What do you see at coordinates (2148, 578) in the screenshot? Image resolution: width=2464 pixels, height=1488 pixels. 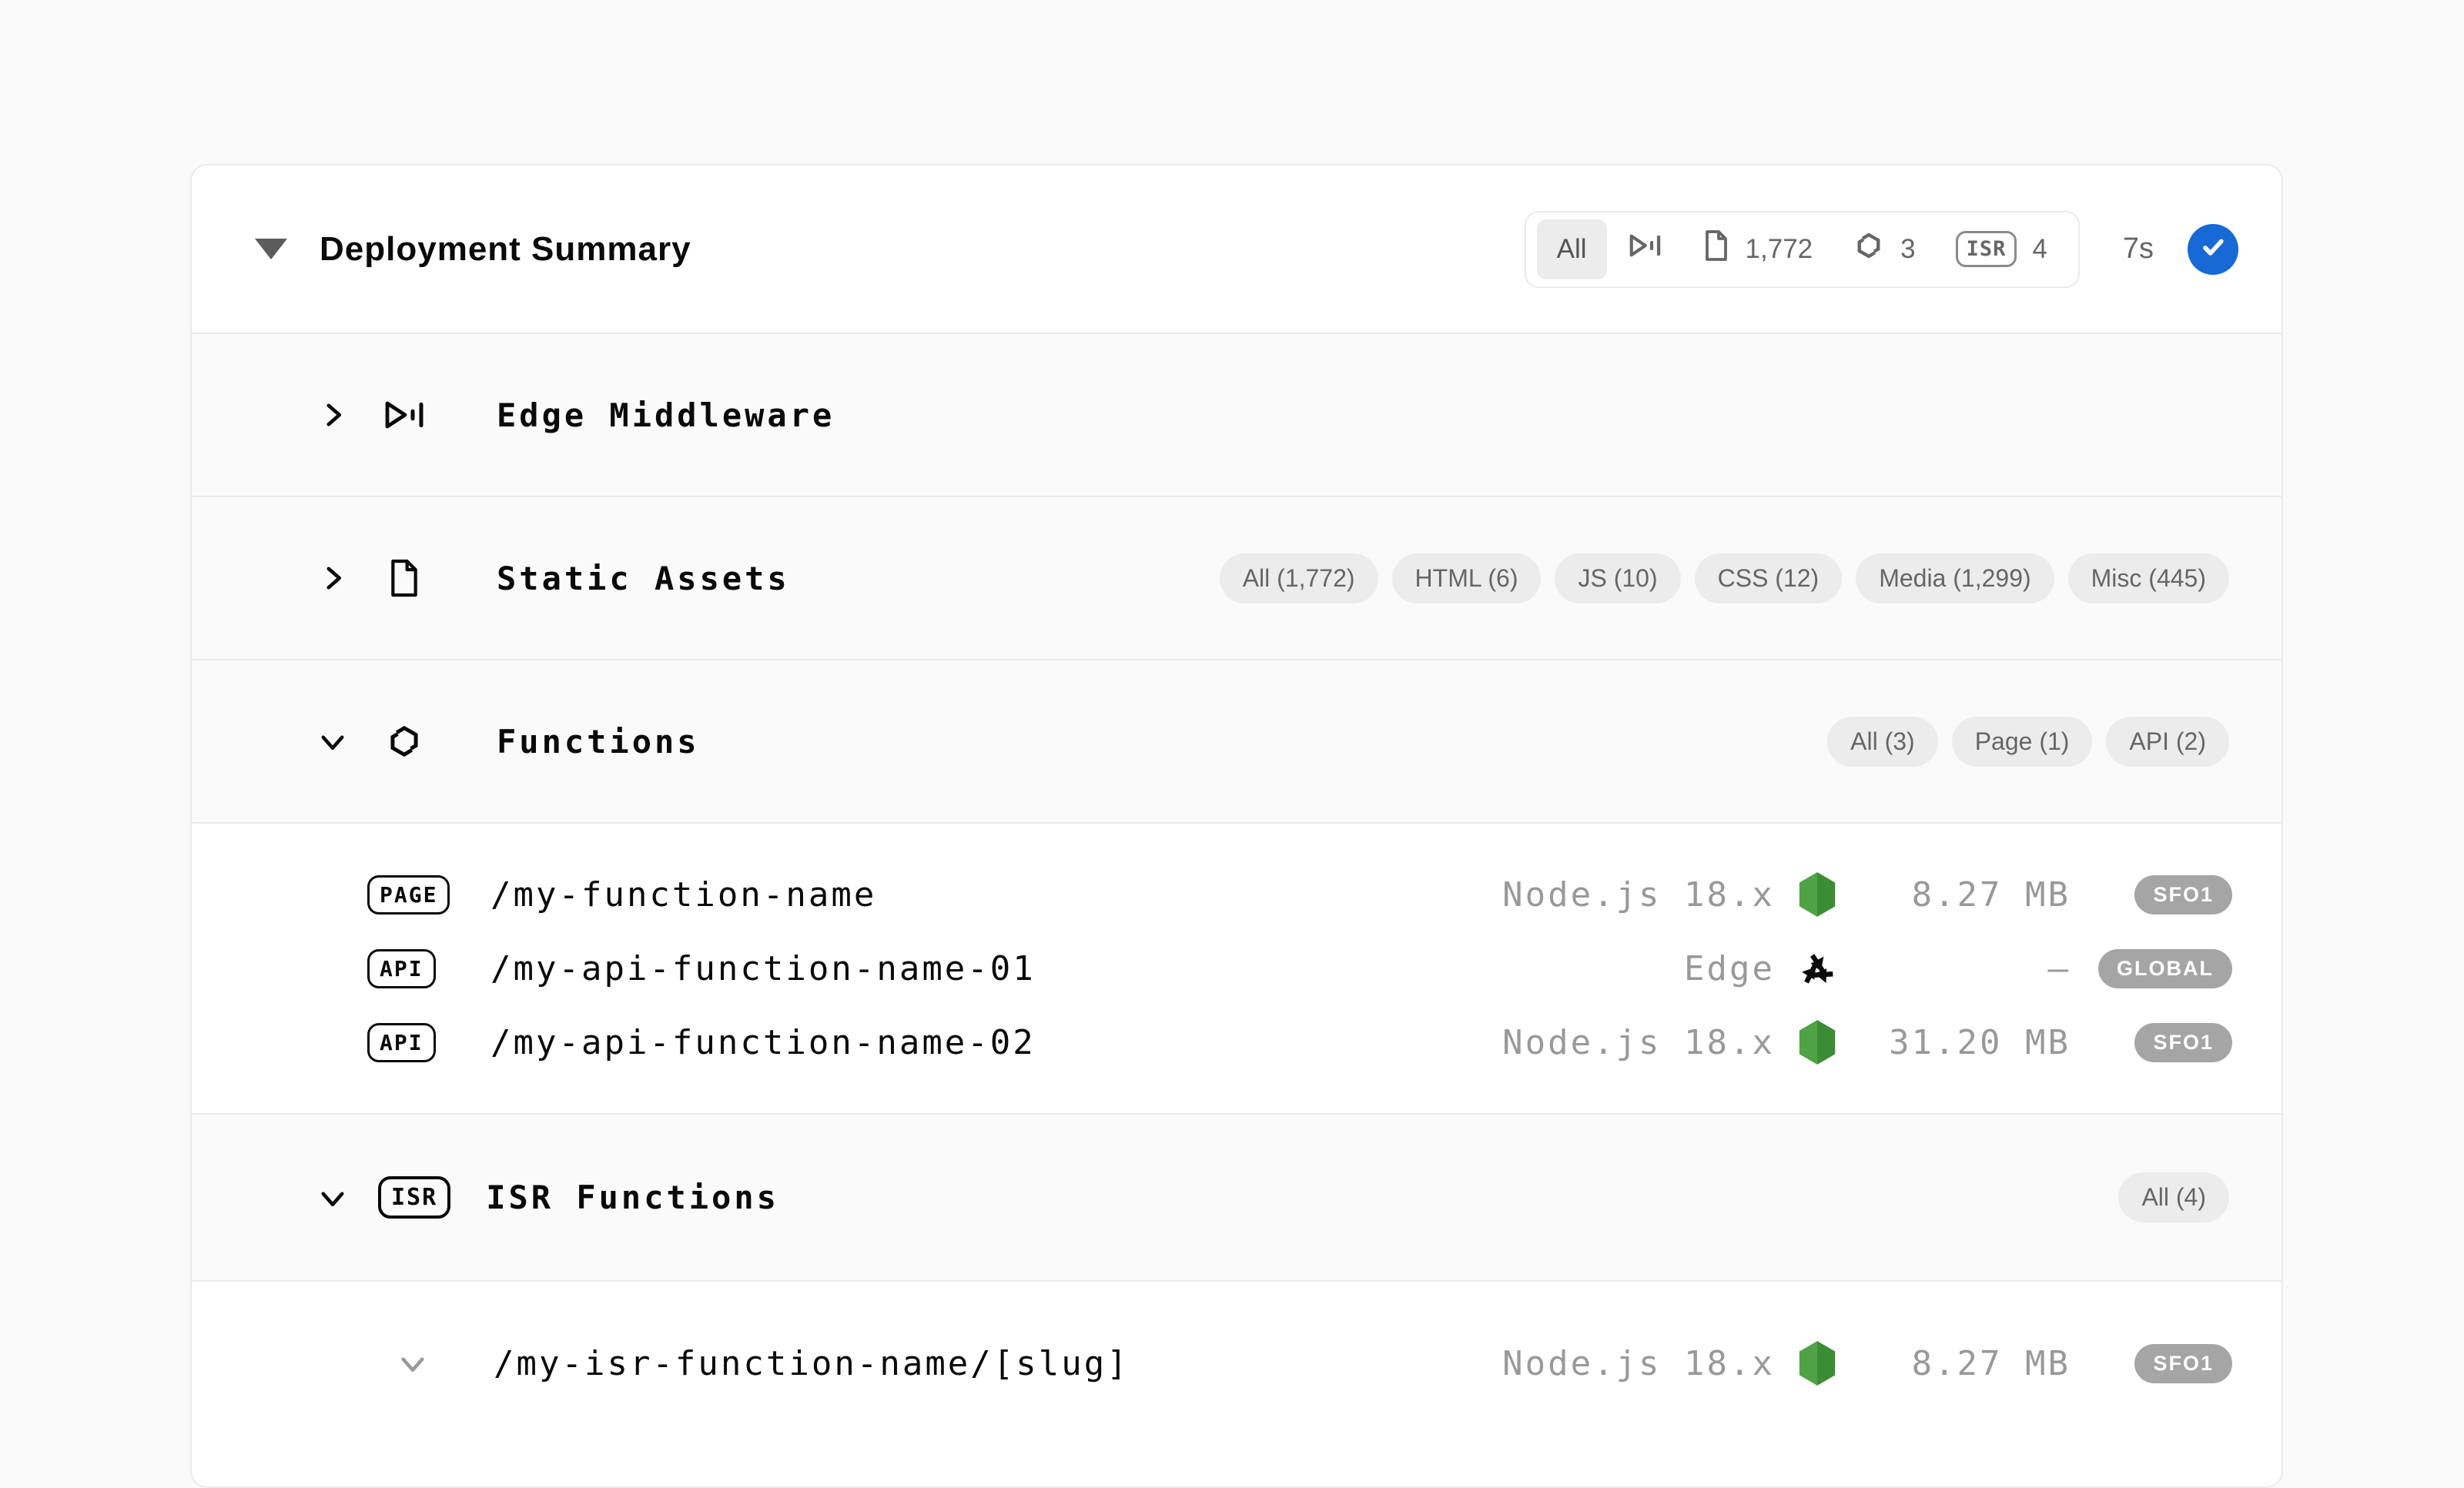 I see `filter-pill: Misc (445)` at bounding box center [2148, 578].